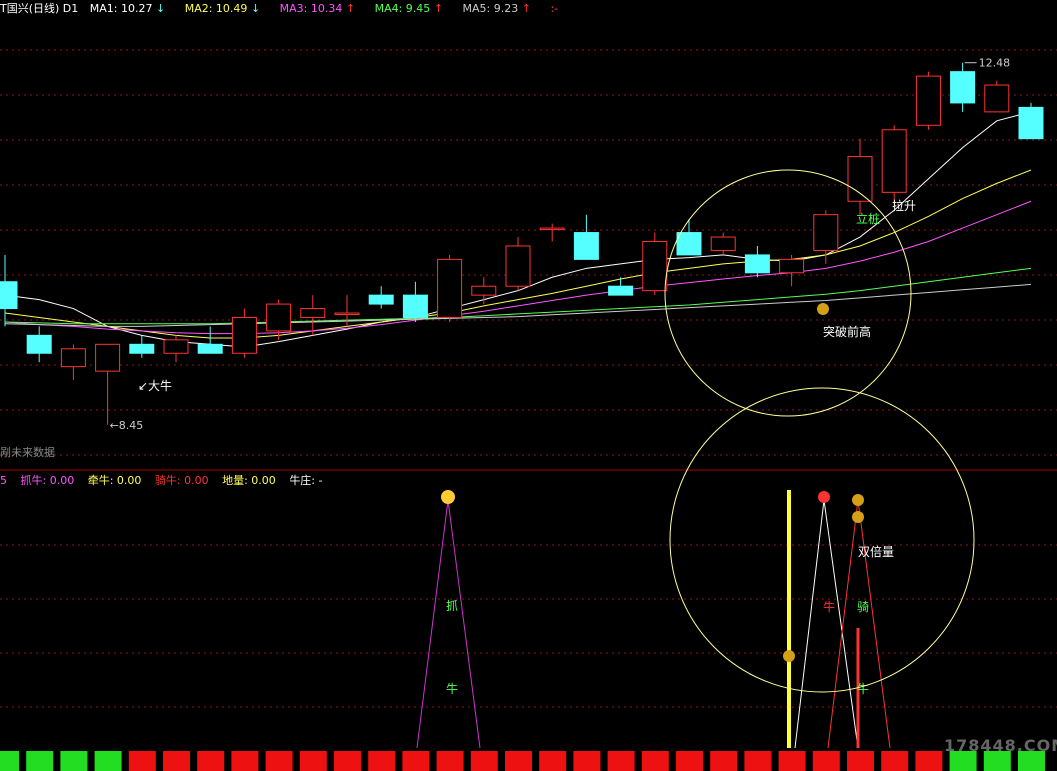  What do you see at coordinates (452, 688) in the screenshot?
I see `niu-label-1: 牛` at bounding box center [452, 688].